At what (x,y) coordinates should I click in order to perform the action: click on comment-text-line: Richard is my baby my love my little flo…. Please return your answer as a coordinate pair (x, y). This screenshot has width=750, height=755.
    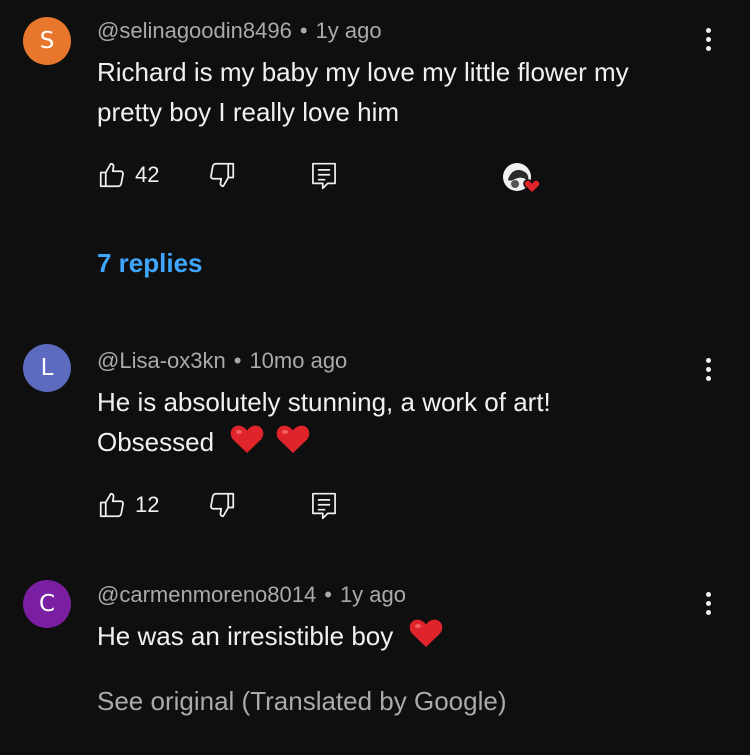
    Looking at the image, I should click on (363, 72).